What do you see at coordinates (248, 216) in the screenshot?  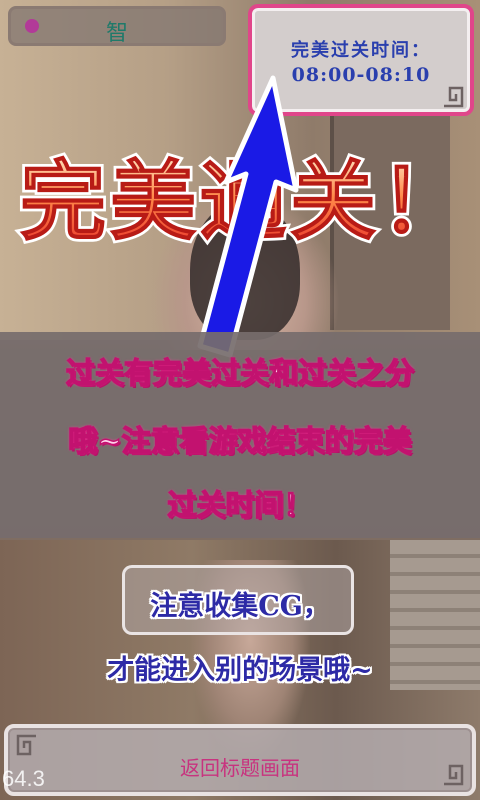 I see `up-arrow-icon` at bounding box center [248, 216].